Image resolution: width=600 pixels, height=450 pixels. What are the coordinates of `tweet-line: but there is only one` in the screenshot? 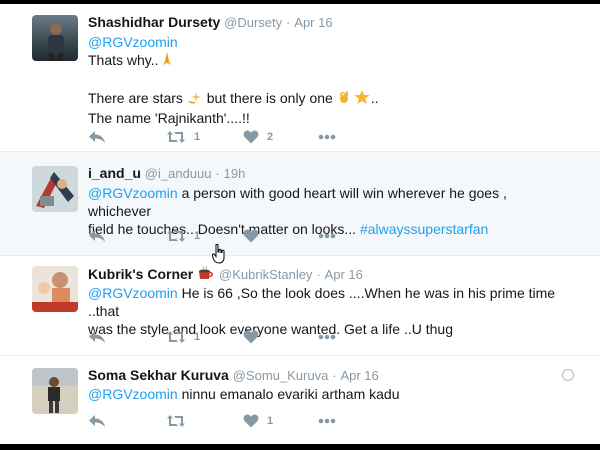 It's located at (269, 98).